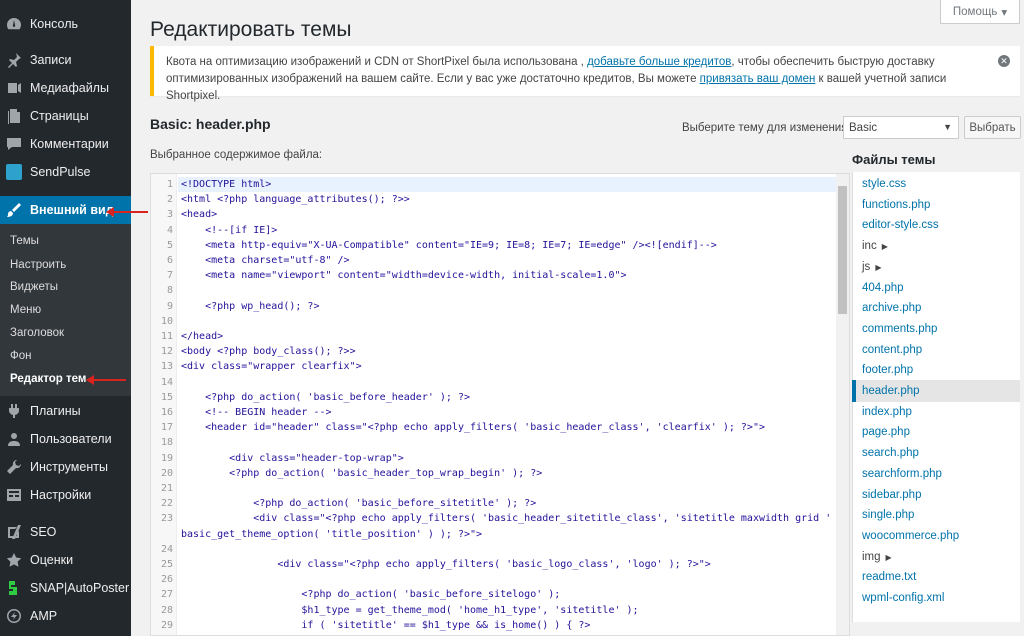 The image size is (1024, 636). Describe the element at coordinates (80, 588) in the screenshot. I see `menu-label: SNAP|AutoPoster` at that location.